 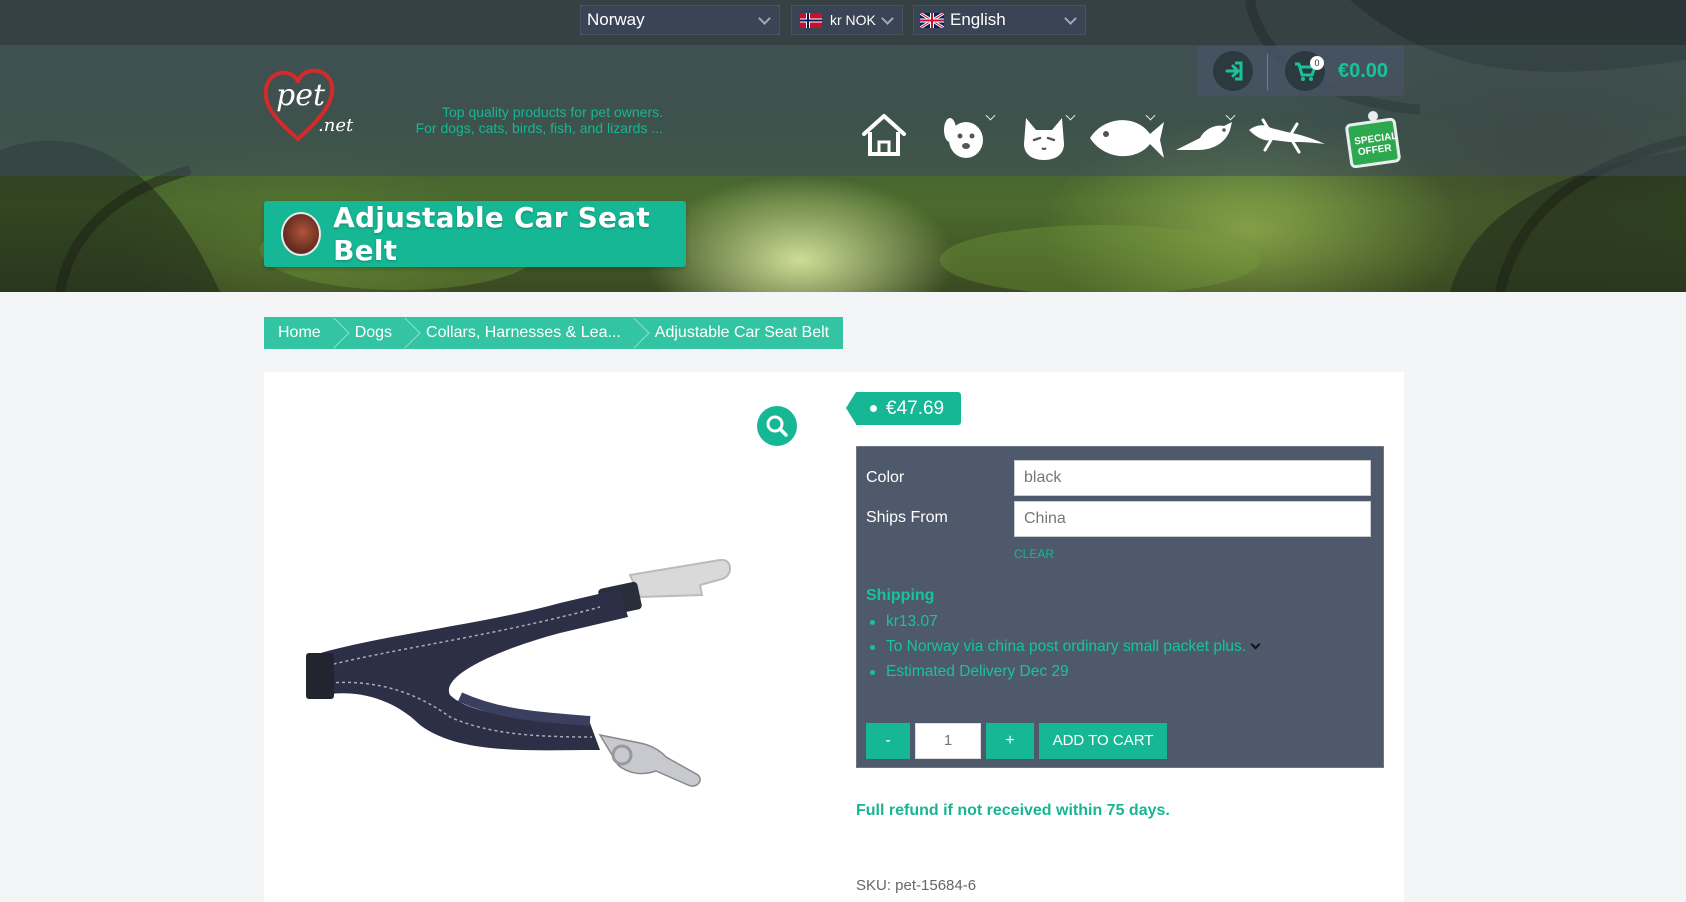 What do you see at coordinates (978, 19) in the screenshot?
I see `language-select-value: English` at bounding box center [978, 19].